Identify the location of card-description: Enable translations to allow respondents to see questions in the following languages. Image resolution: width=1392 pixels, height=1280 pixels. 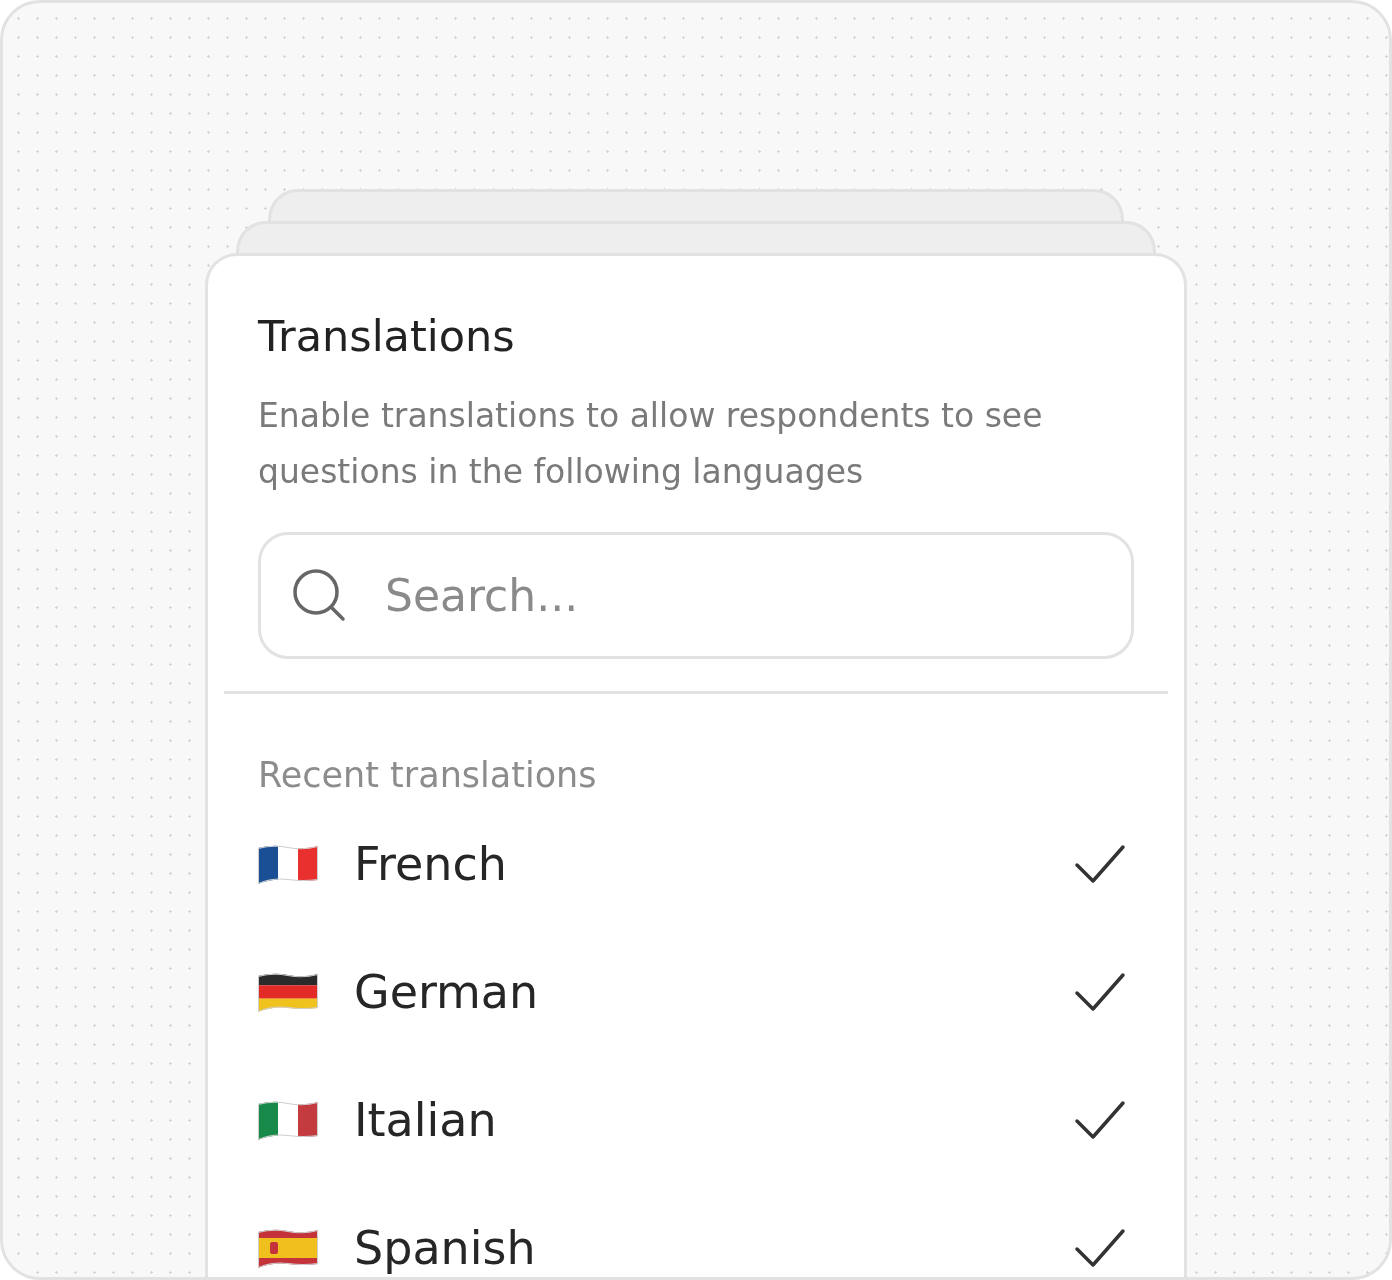
(651, 444).